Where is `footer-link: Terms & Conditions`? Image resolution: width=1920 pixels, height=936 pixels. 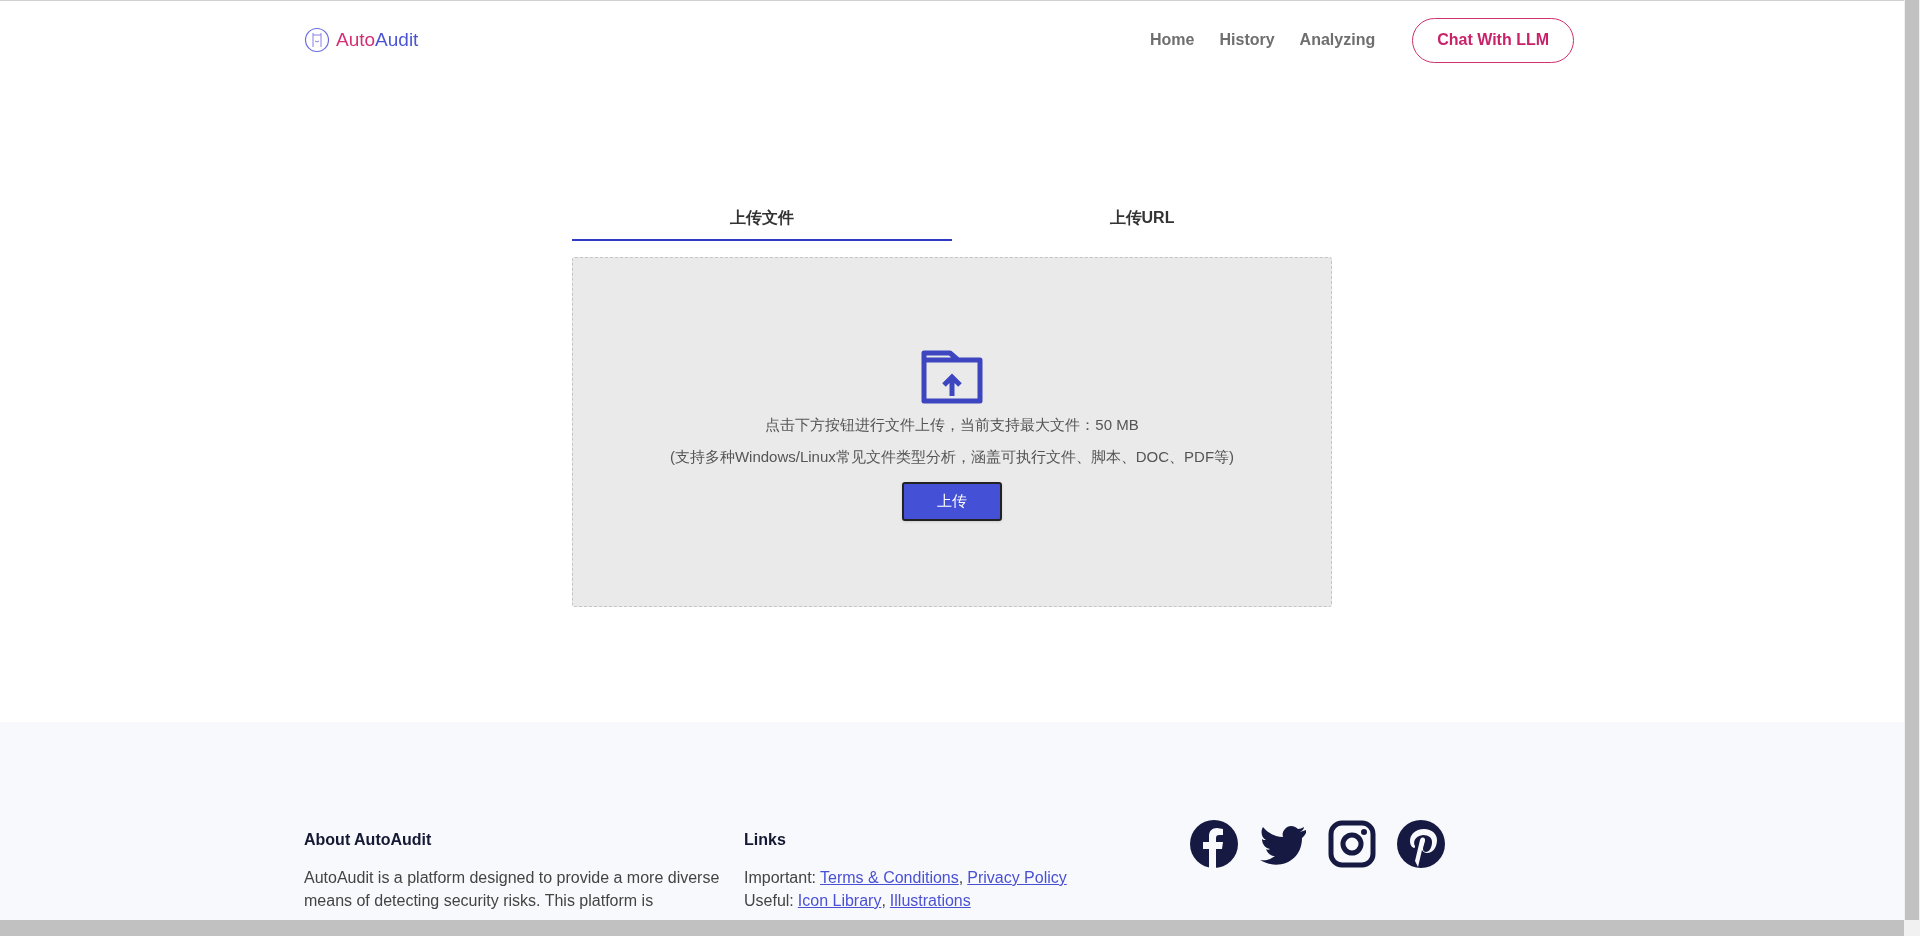
footer-link: Terms & Conditions is located at coordinates (889, 877).